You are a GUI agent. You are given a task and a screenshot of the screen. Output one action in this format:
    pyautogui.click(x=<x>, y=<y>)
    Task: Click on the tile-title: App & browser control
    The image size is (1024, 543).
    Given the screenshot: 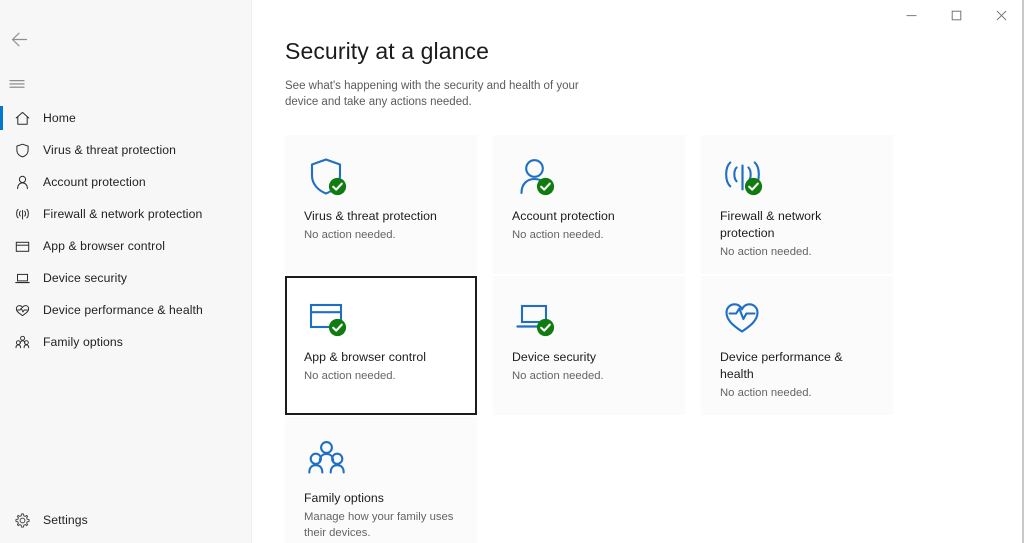 What is the action you would take?
    pyautogui.click(x=365, y=357)
    